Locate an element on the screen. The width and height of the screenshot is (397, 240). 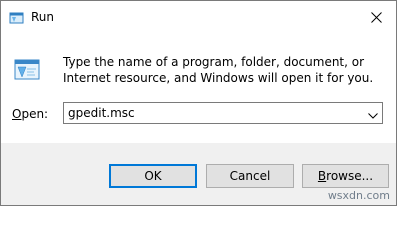
open-label: Open: is located at coordinates (30, 114).